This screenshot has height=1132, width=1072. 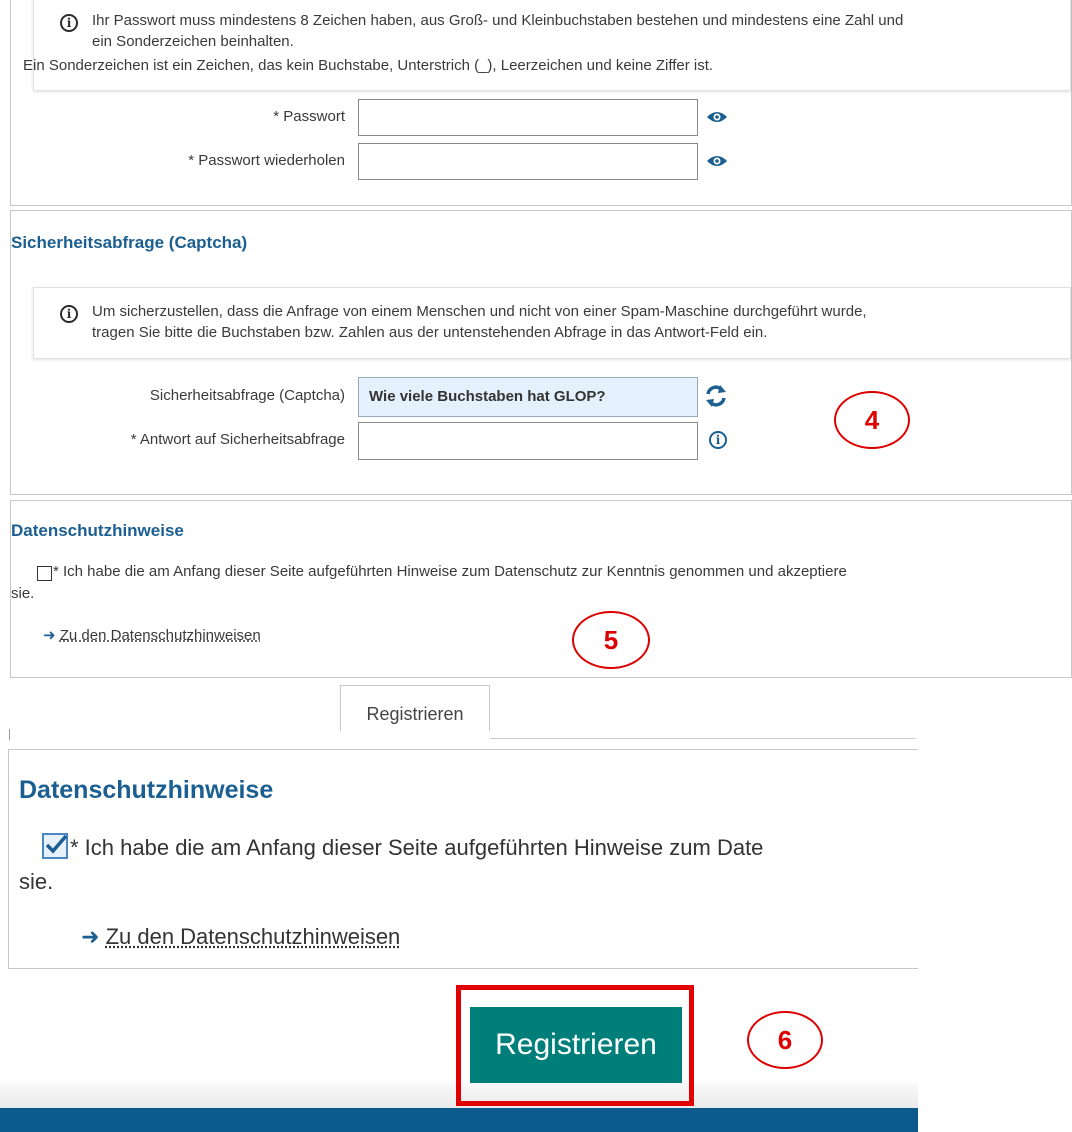 I want to click on captcha-answer-label: * Antwort auf Sicherheitsabfrage, so click(x=237, y=439).